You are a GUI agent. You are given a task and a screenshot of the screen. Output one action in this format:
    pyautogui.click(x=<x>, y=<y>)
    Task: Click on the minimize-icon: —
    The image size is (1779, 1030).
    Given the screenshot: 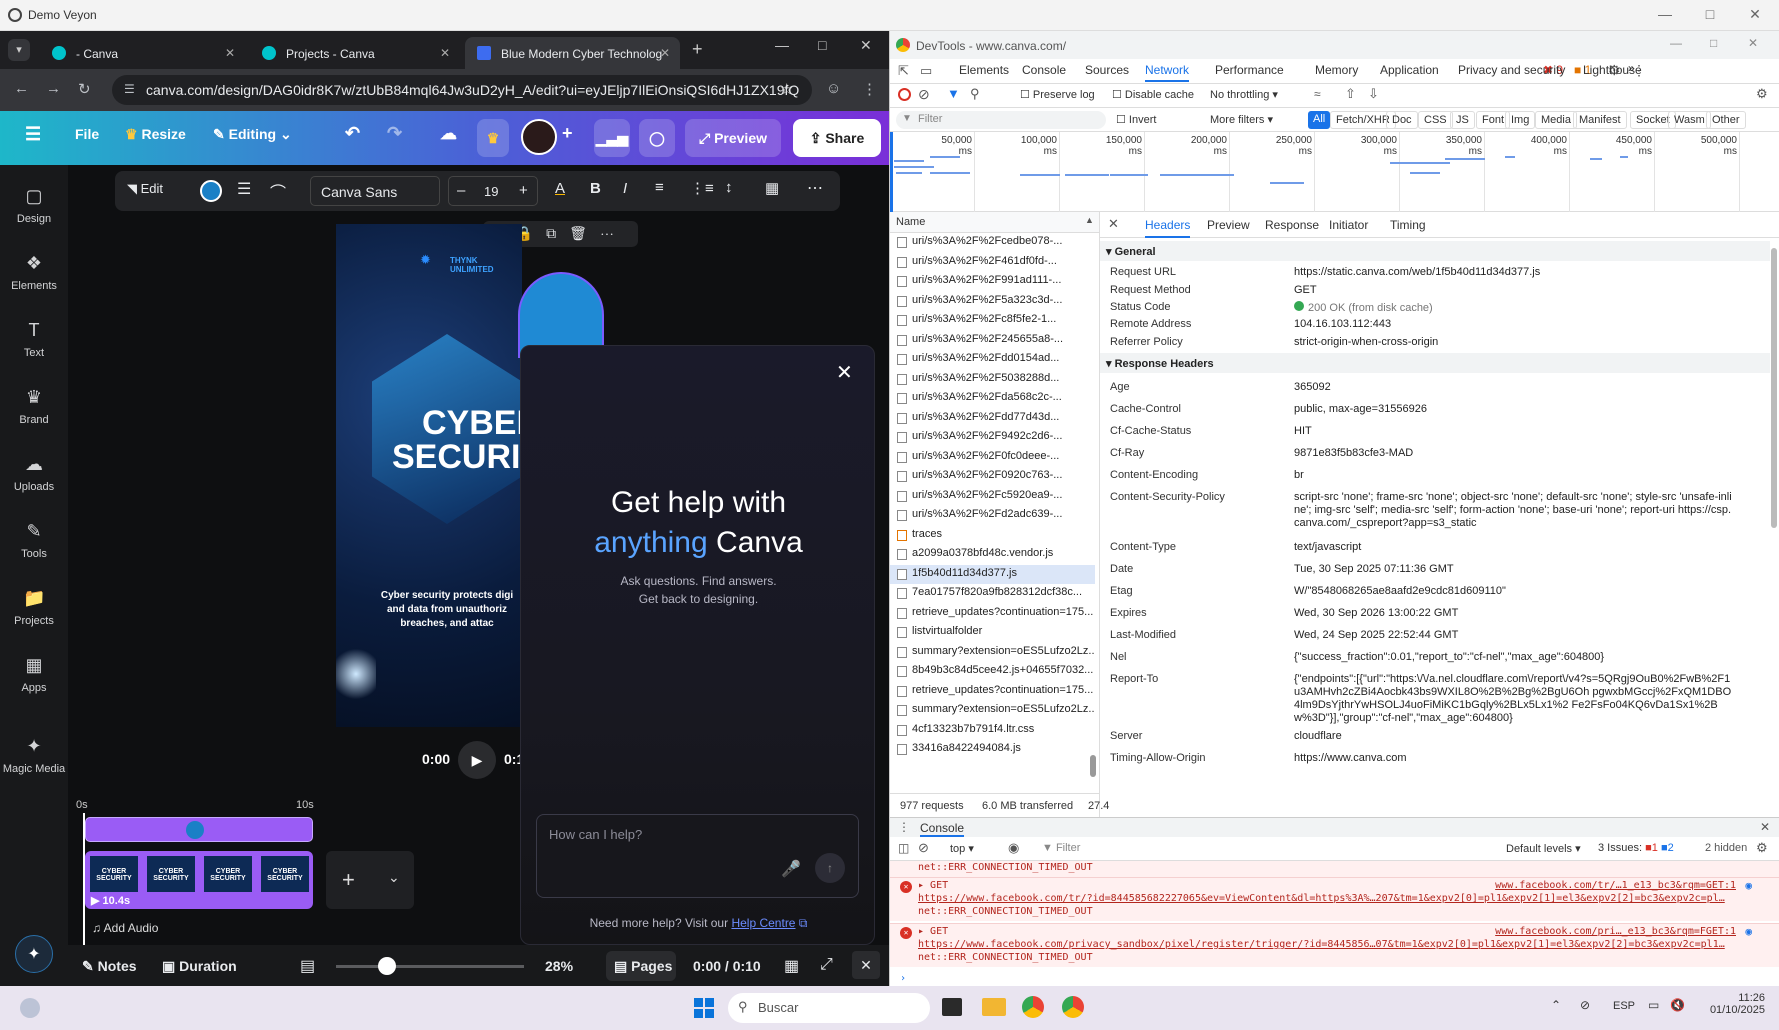 What is the action you would take?
    pyautogui.click(x=1665, y=14)
    